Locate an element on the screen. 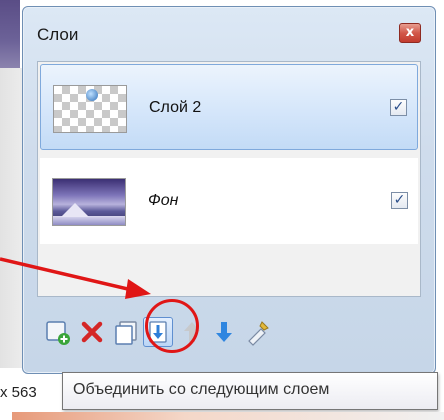 The width and height of the screenshot is (444, 420). tooltip: Объединить со следующим слоем is located at coordinates (250, 391).